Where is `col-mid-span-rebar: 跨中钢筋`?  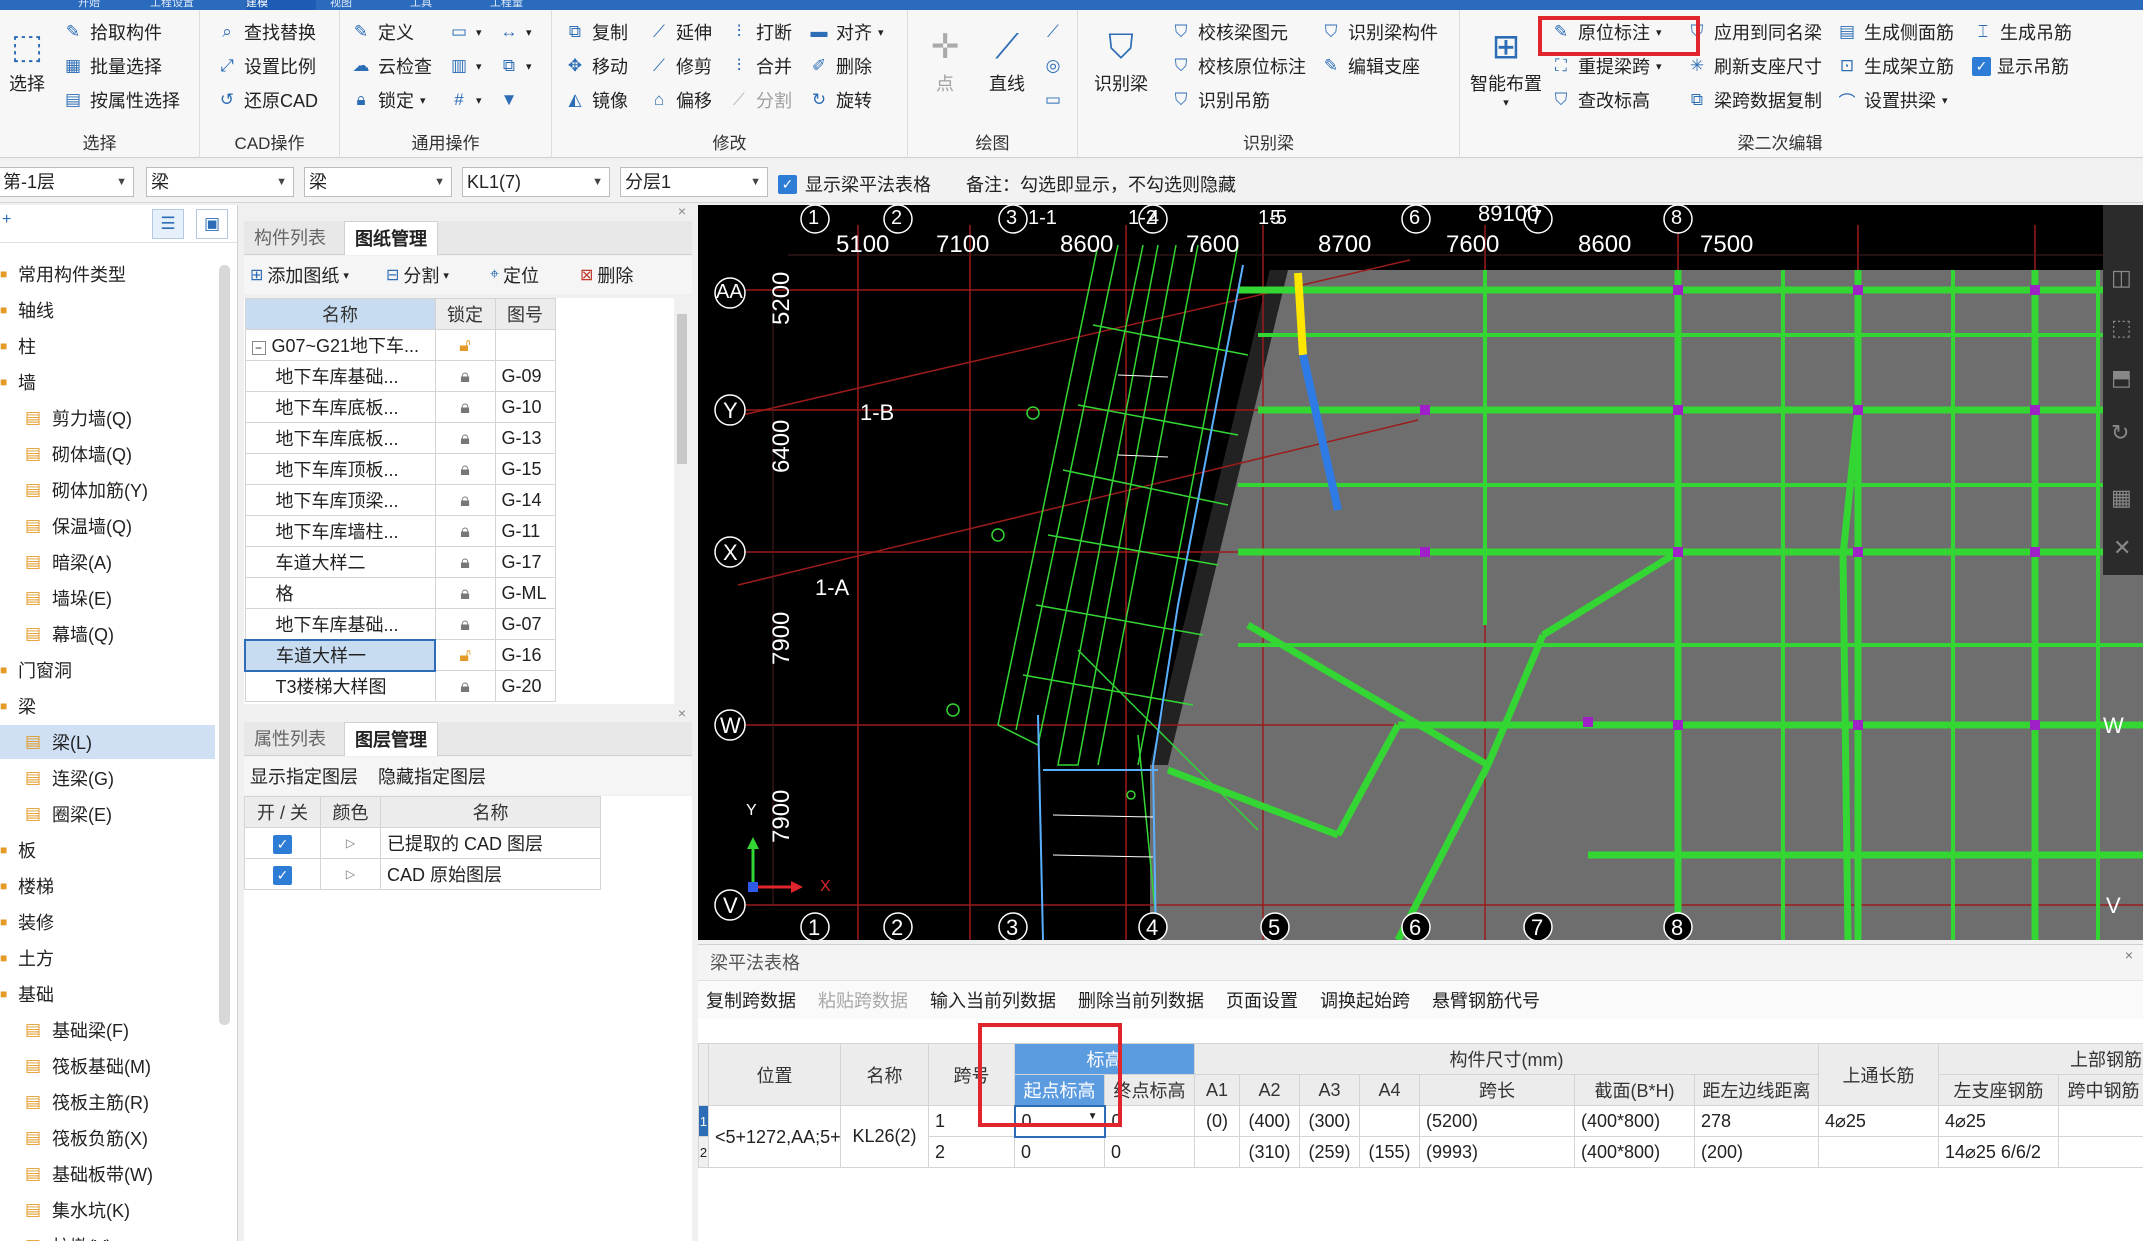
col-mid-span-rebar: 跨中钢筋 is located at coordinates (2100, 1090).